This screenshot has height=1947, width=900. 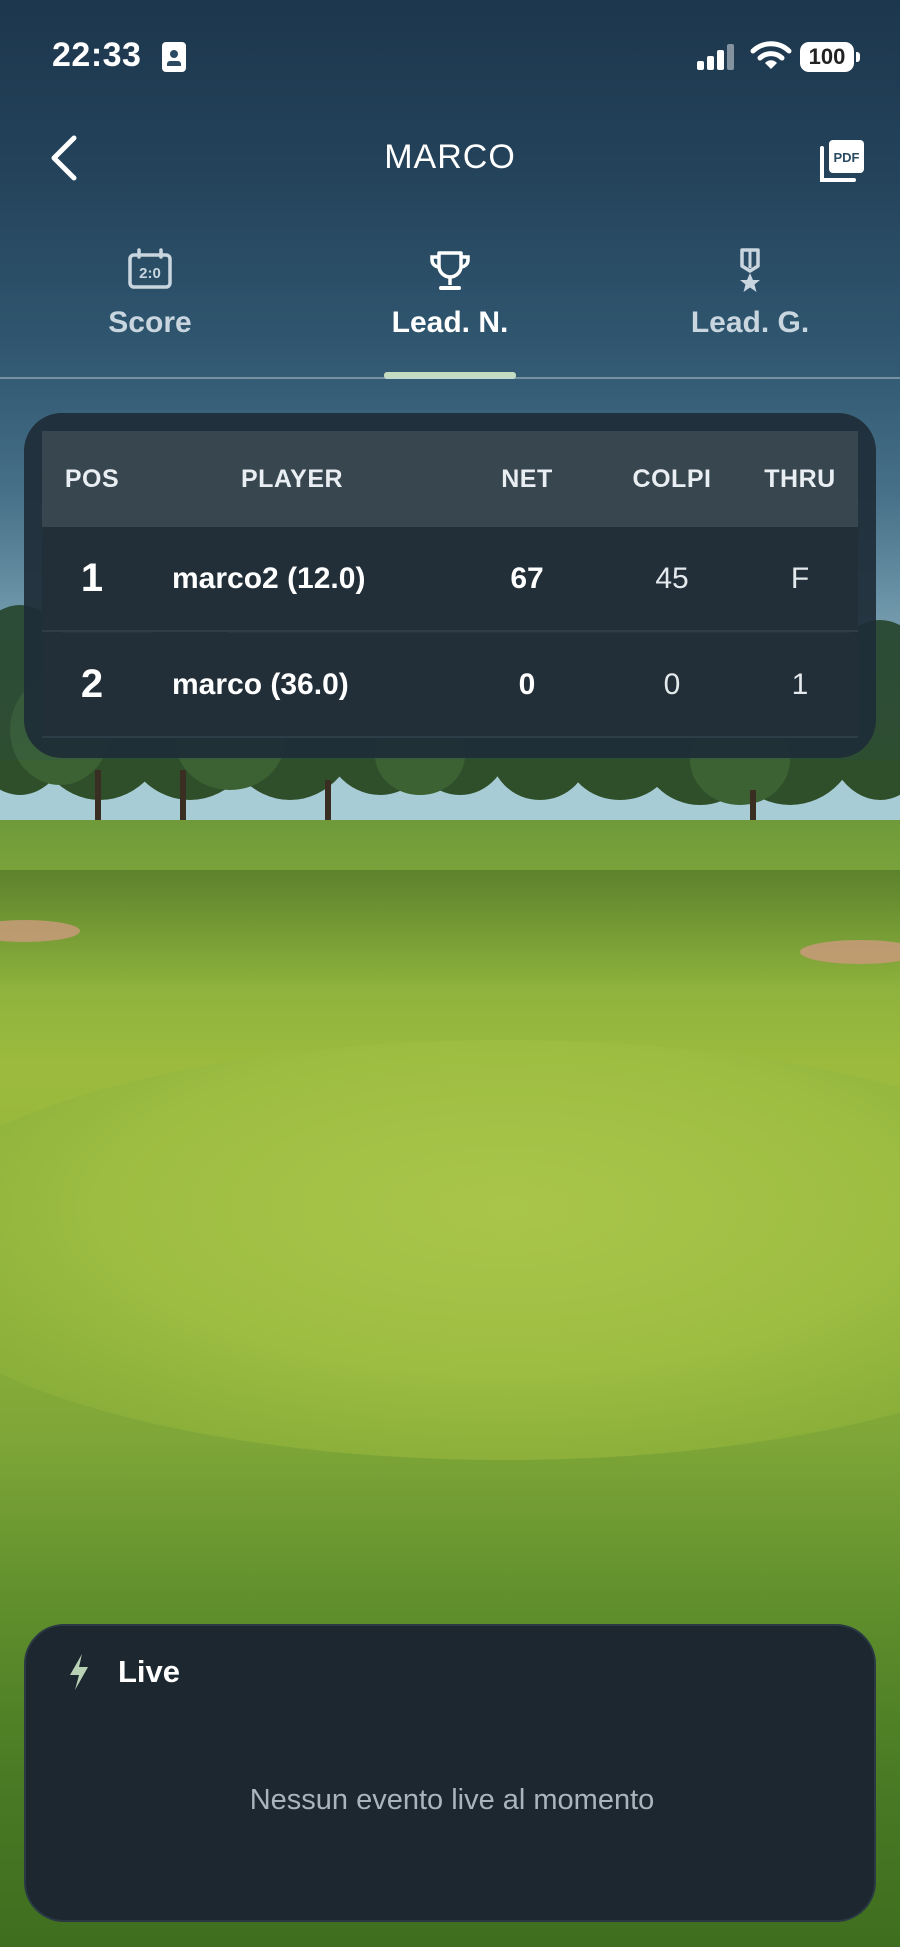 I want to click on tab-label: Lead. G., so click(x=750, y=322).